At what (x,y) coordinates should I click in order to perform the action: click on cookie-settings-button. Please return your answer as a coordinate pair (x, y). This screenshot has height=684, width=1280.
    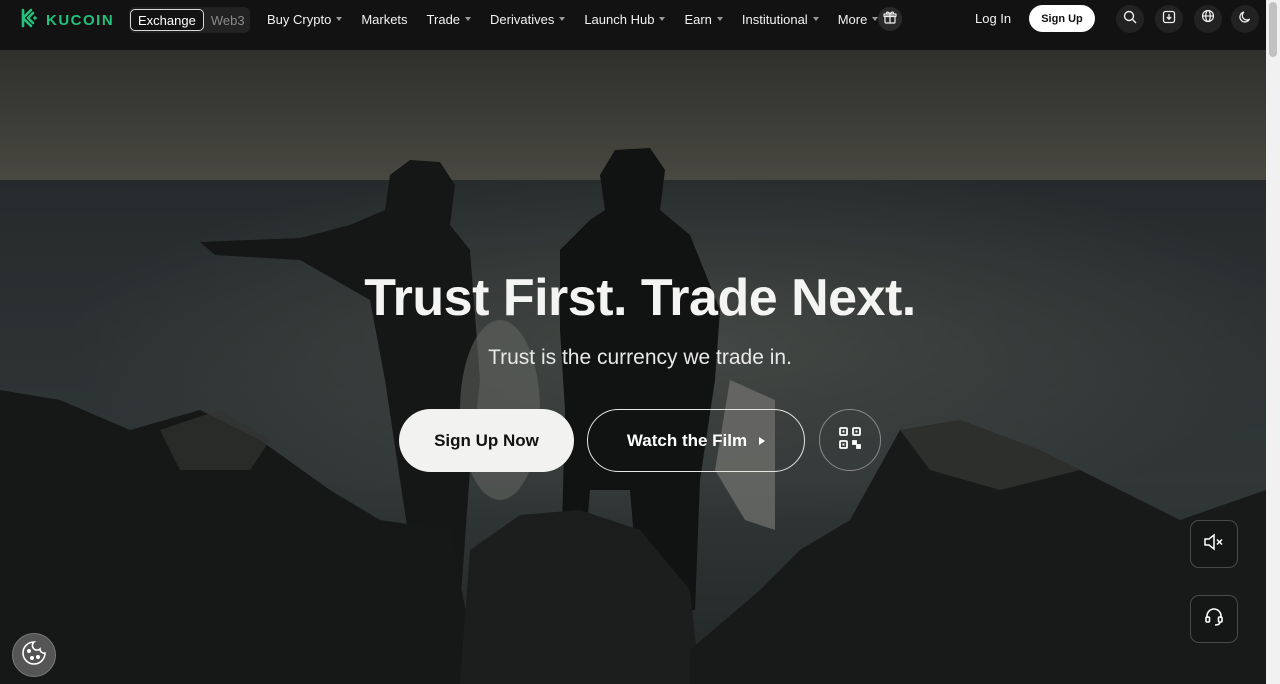
    Looking at the image, I should click on (34, 655).